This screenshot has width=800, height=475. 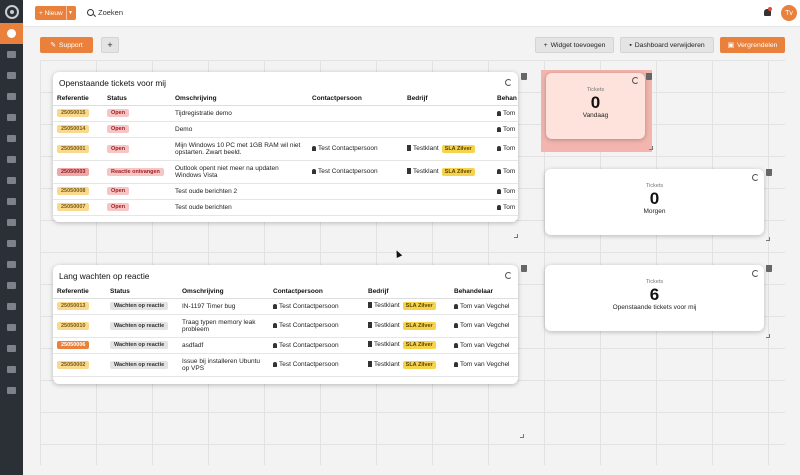 I want to click on sidebar-item-reports, so click(x=11, y=264).